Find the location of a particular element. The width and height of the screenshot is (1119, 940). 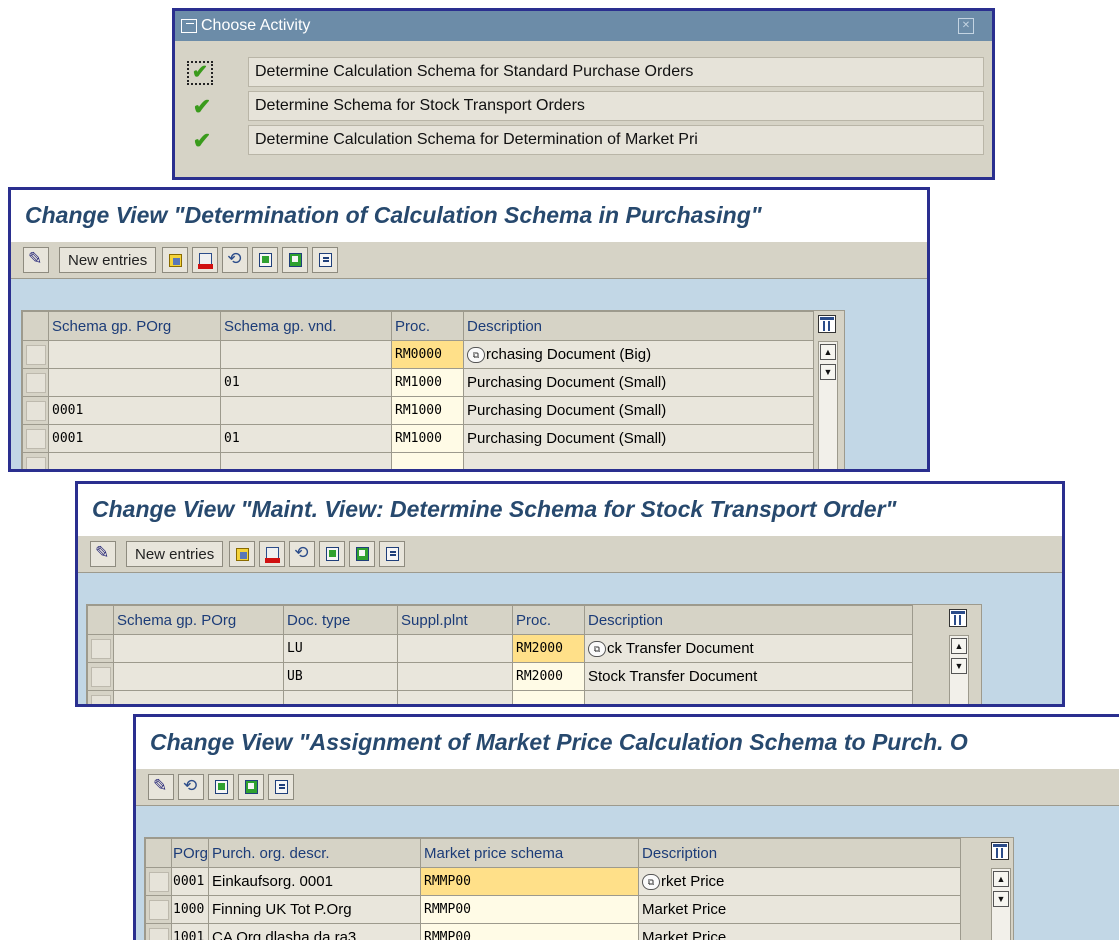

close-icon: ✕ is located at coordinates (966, 26).